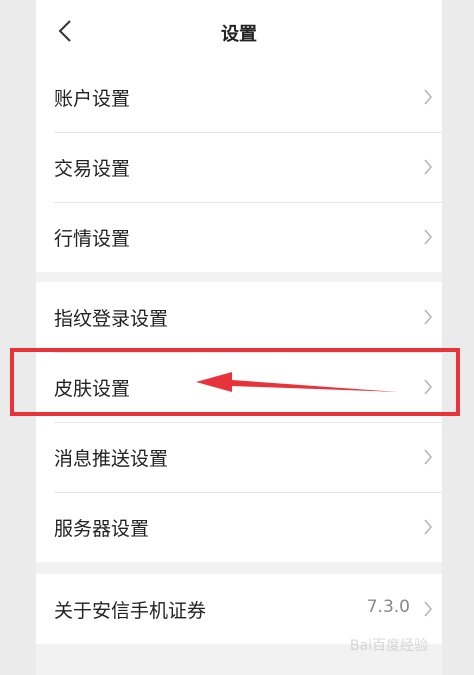  Describe the element at coordinates (92, 99) in the screenshot. I see `settings-item-label: 账户设置` at that location.